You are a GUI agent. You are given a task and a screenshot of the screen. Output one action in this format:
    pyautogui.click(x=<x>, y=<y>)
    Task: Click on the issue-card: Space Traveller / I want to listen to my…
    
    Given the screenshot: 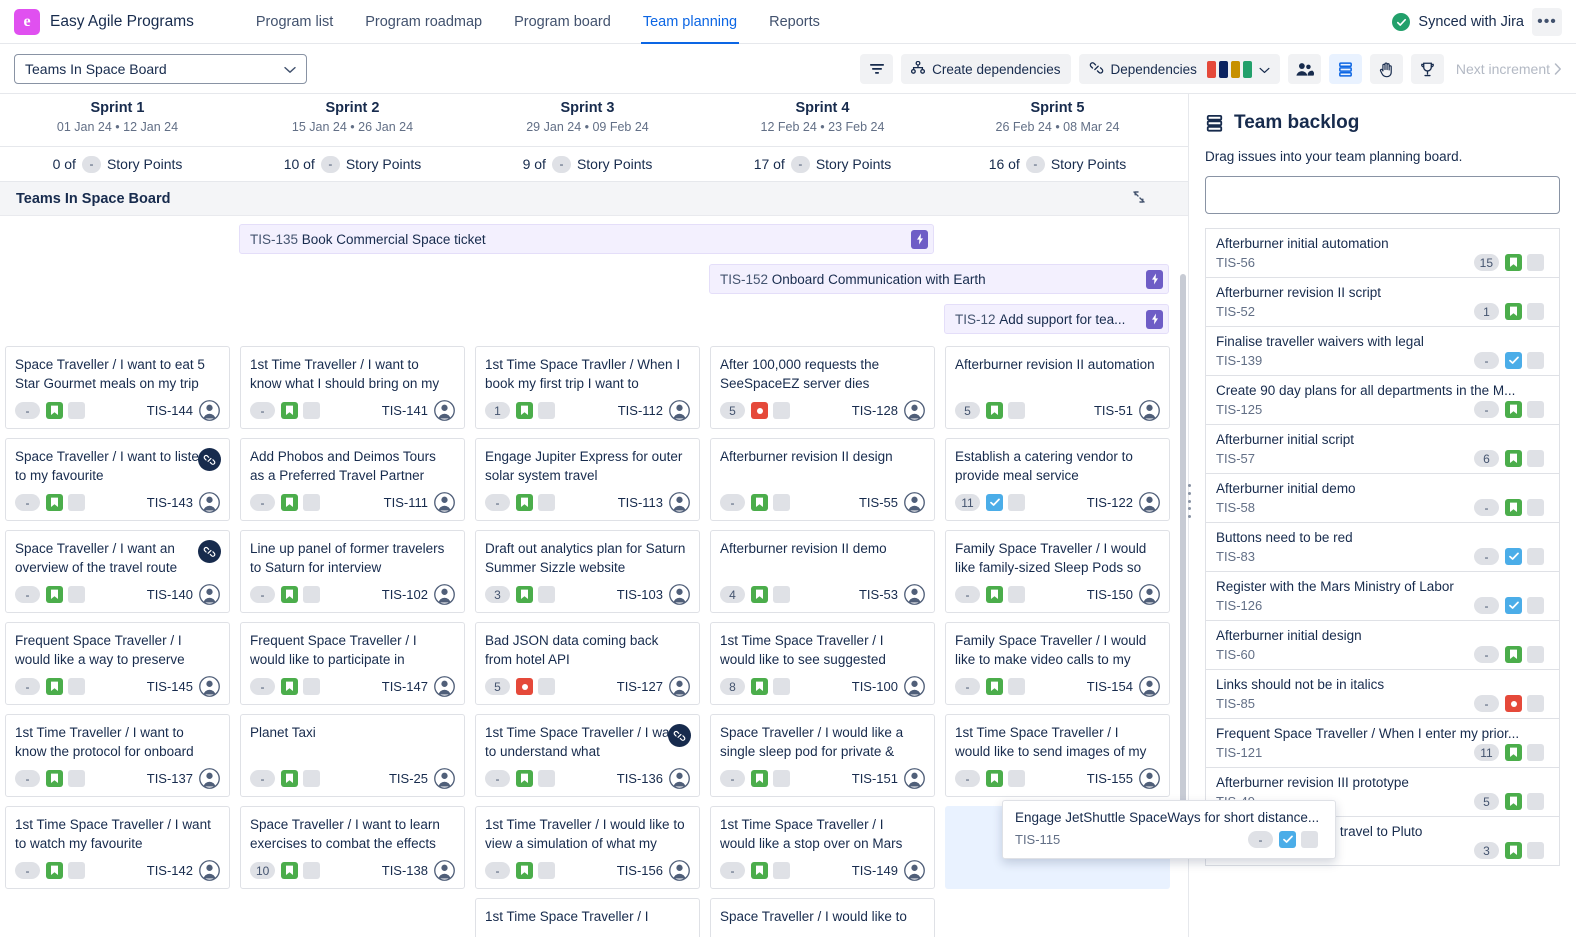 What is the action you would take?
    pyautogui.click(x=117, y=479)
    